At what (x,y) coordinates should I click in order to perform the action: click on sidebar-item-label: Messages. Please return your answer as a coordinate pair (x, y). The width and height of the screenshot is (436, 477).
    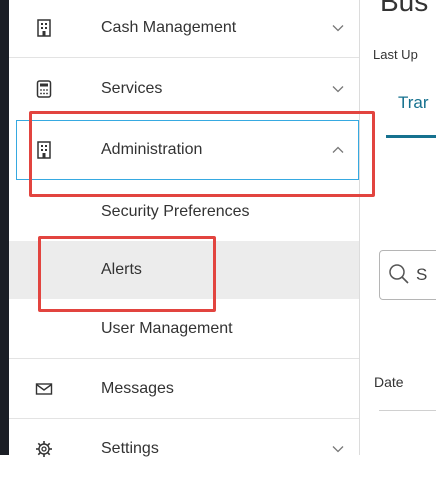
    Looking at the image, I should click on (137, 388).